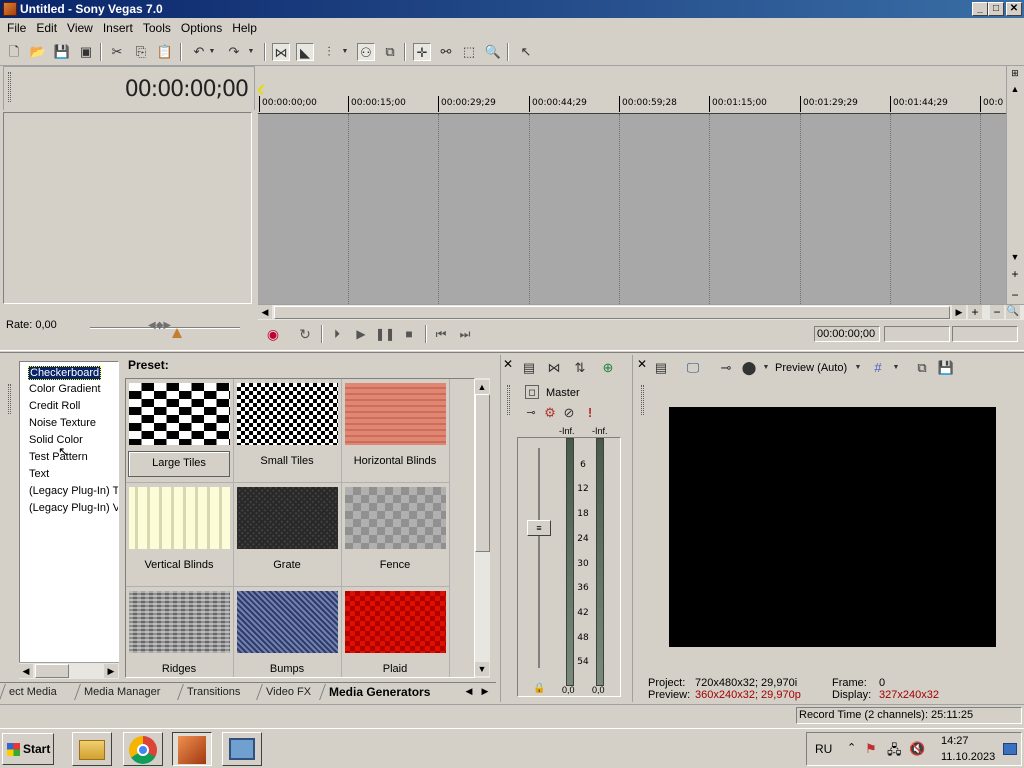 This screenshot has width=1024, height=768. Describe the element at coordinates (531, 413) in the screenshot. I see `bus-route-icon: ⊸` at that location.